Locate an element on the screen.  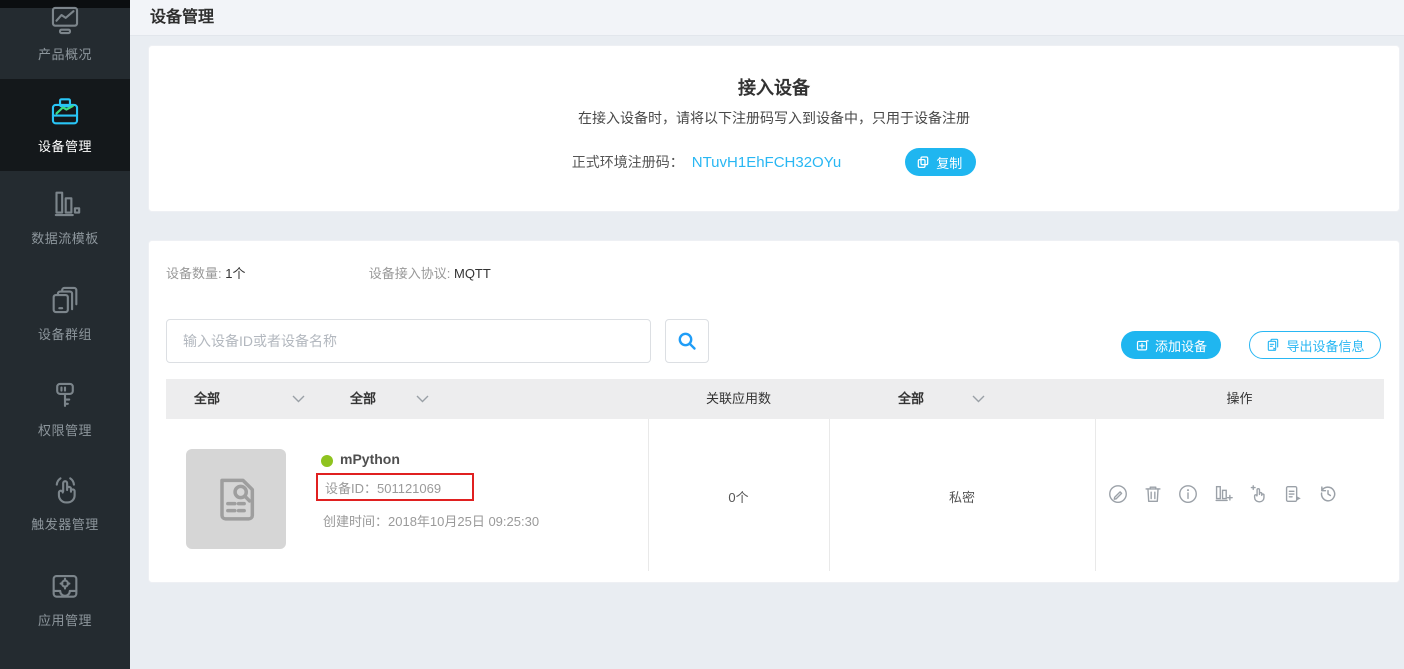
copy-button-label: 复制 is located at coordinates (949, 163).